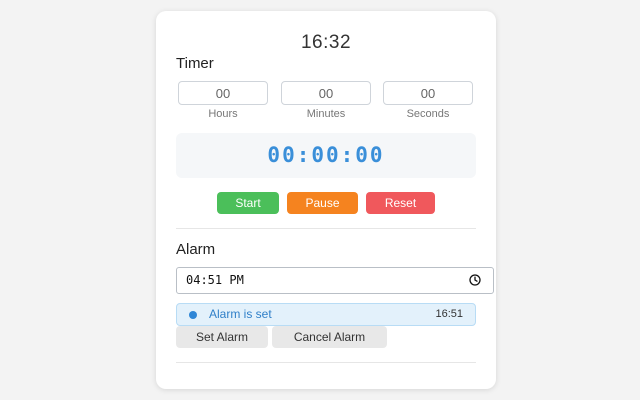  Describe the element at coordinates (193, 315) in the screenshot. I see `dot-icon` at that location.